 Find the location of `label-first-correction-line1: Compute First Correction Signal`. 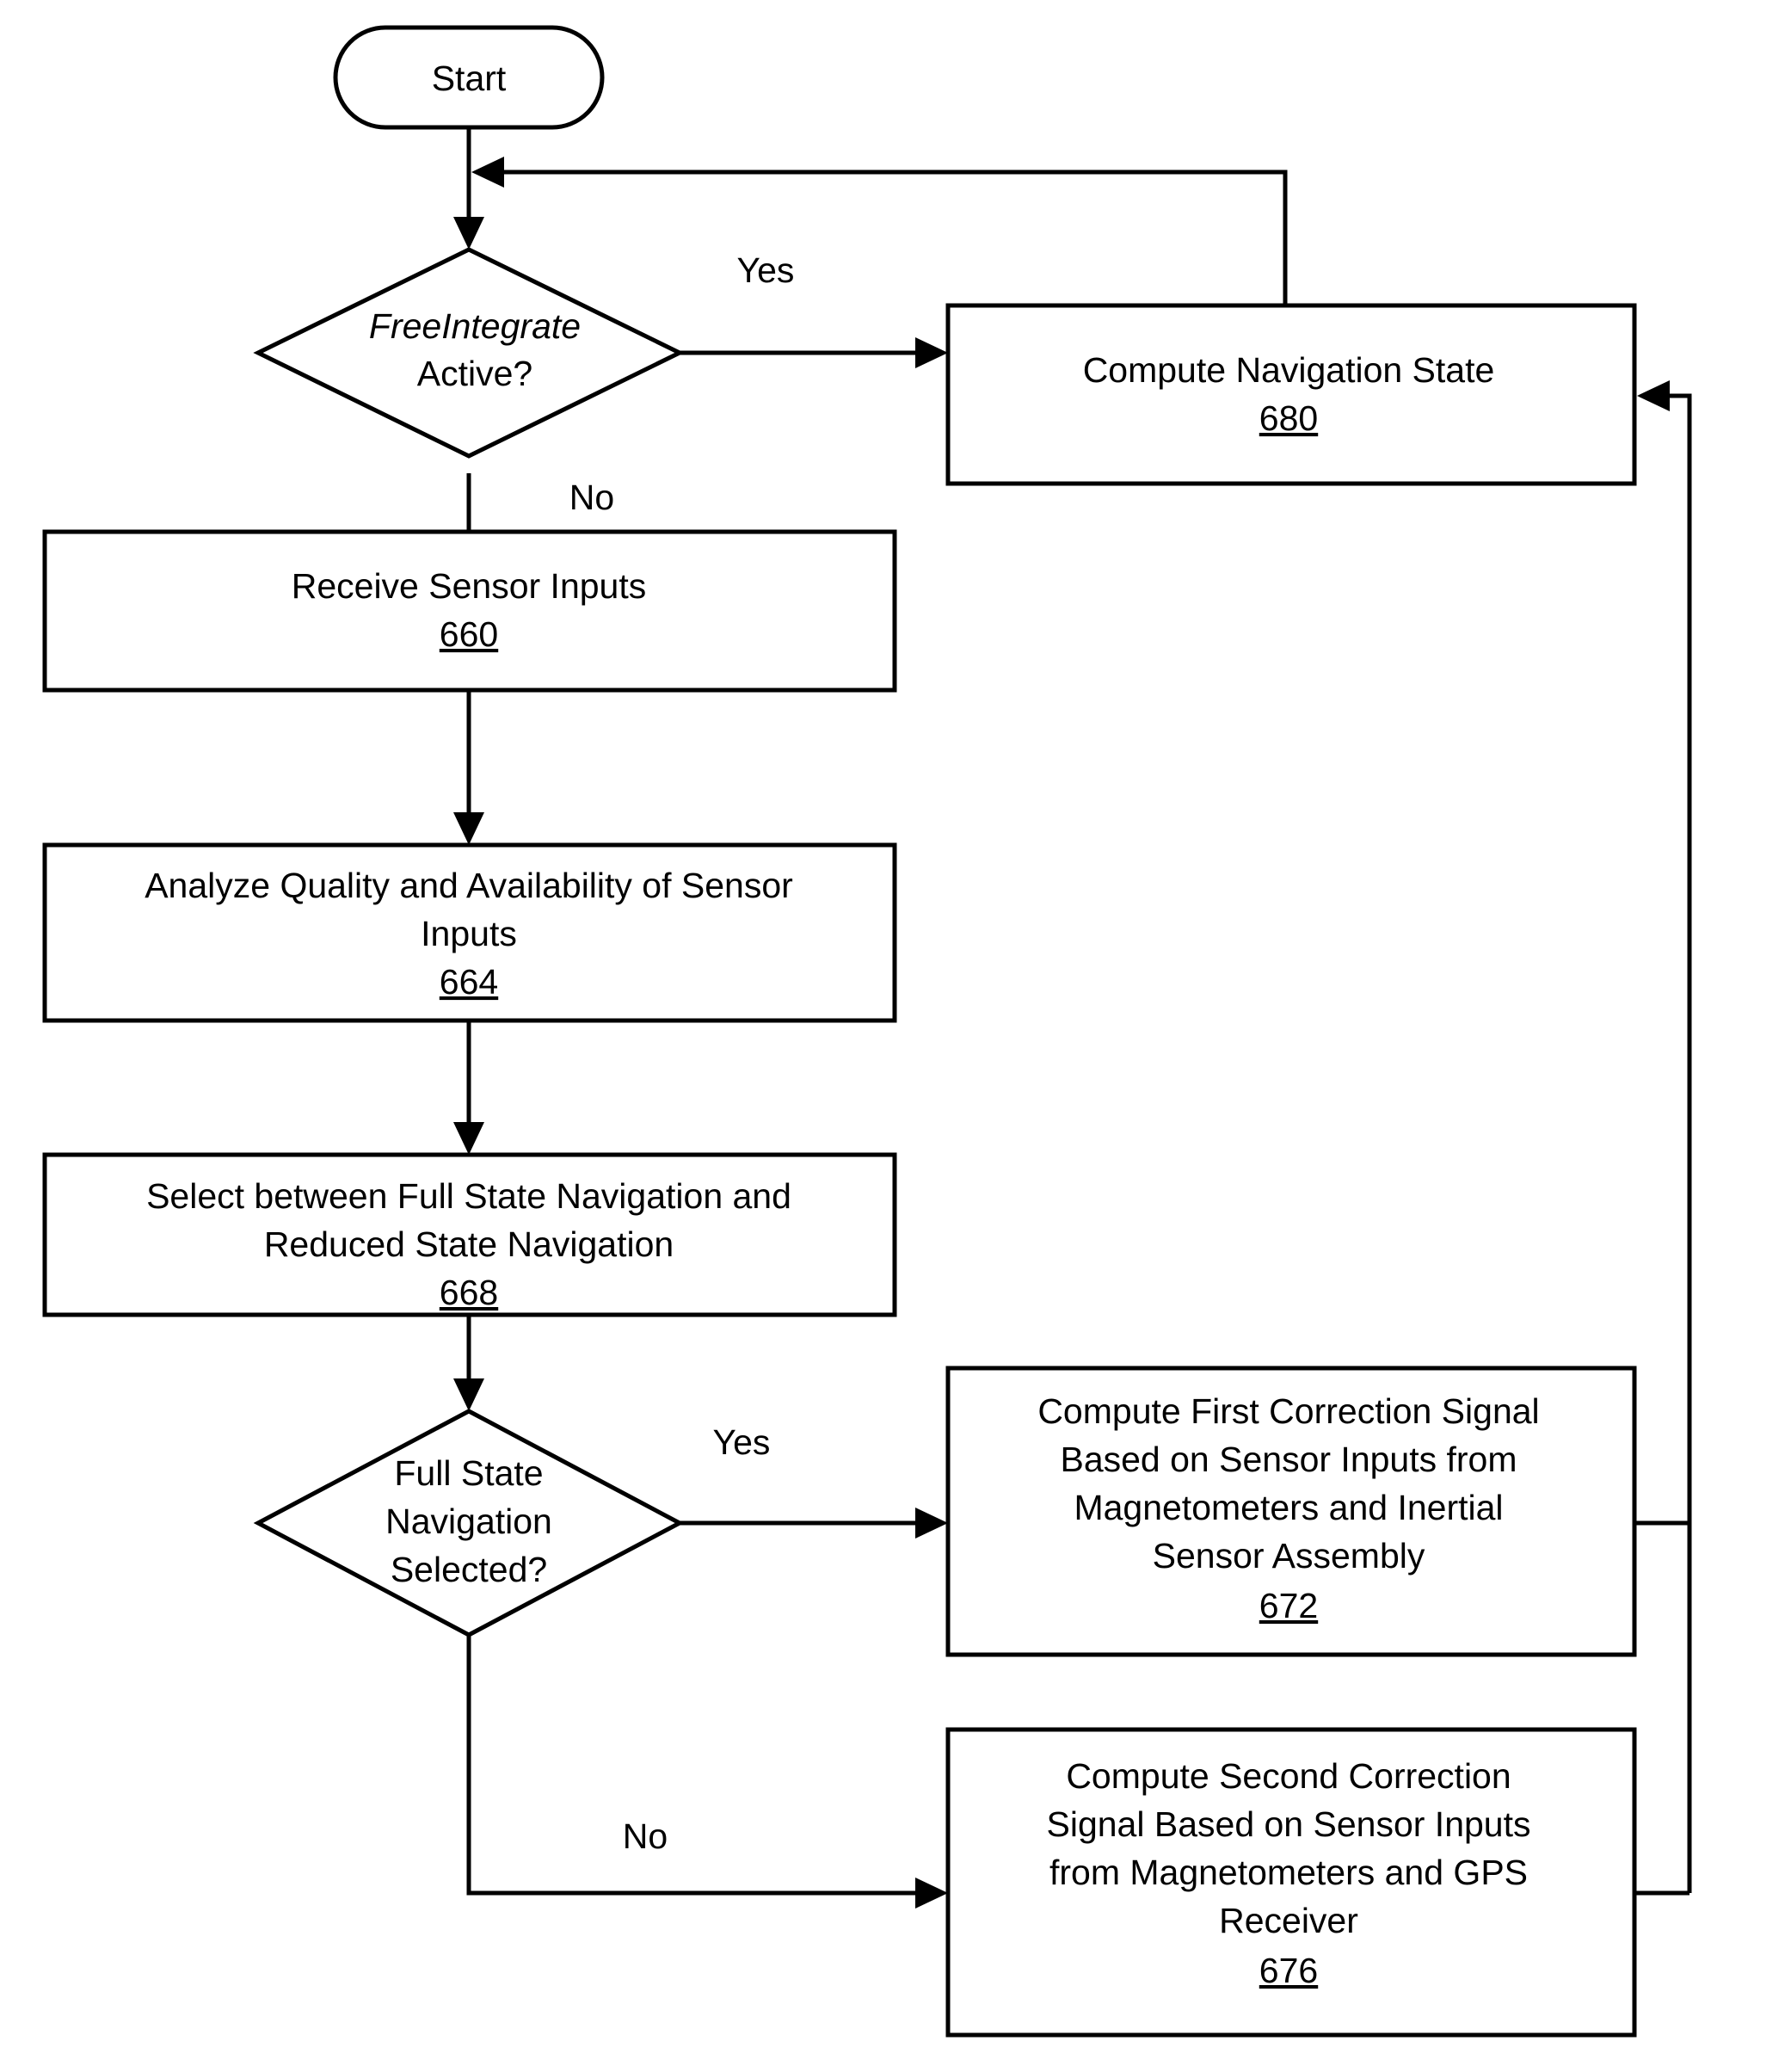

label-first-correction-line1: Compute First Correction Signal is located at coordinates (1288, 1411).